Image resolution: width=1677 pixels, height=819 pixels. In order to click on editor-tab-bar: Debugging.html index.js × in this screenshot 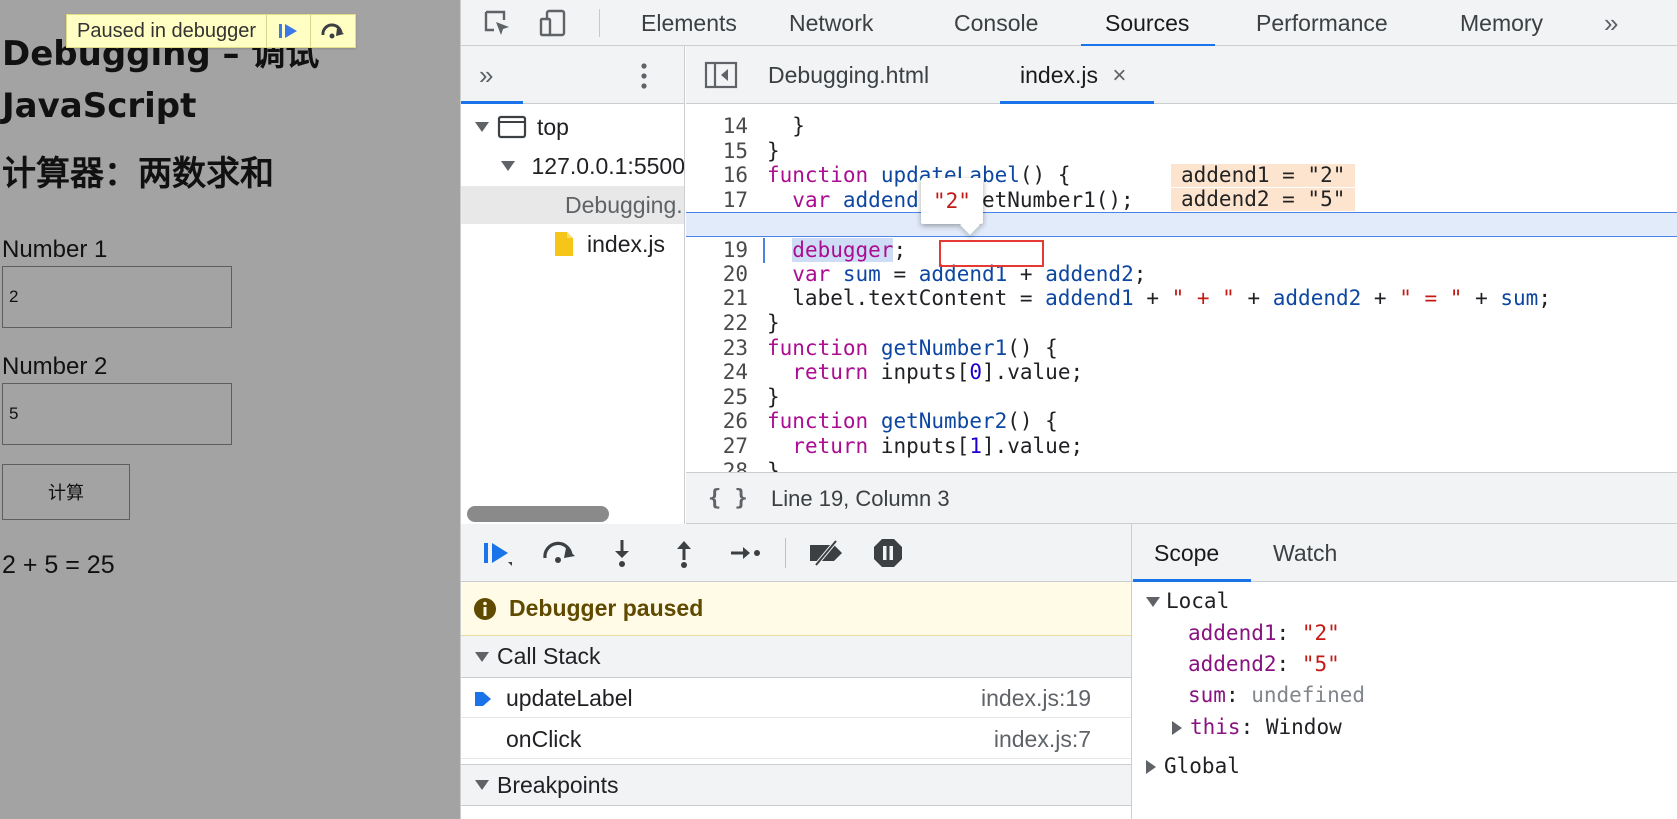, I will do `click(1181, 75)`.